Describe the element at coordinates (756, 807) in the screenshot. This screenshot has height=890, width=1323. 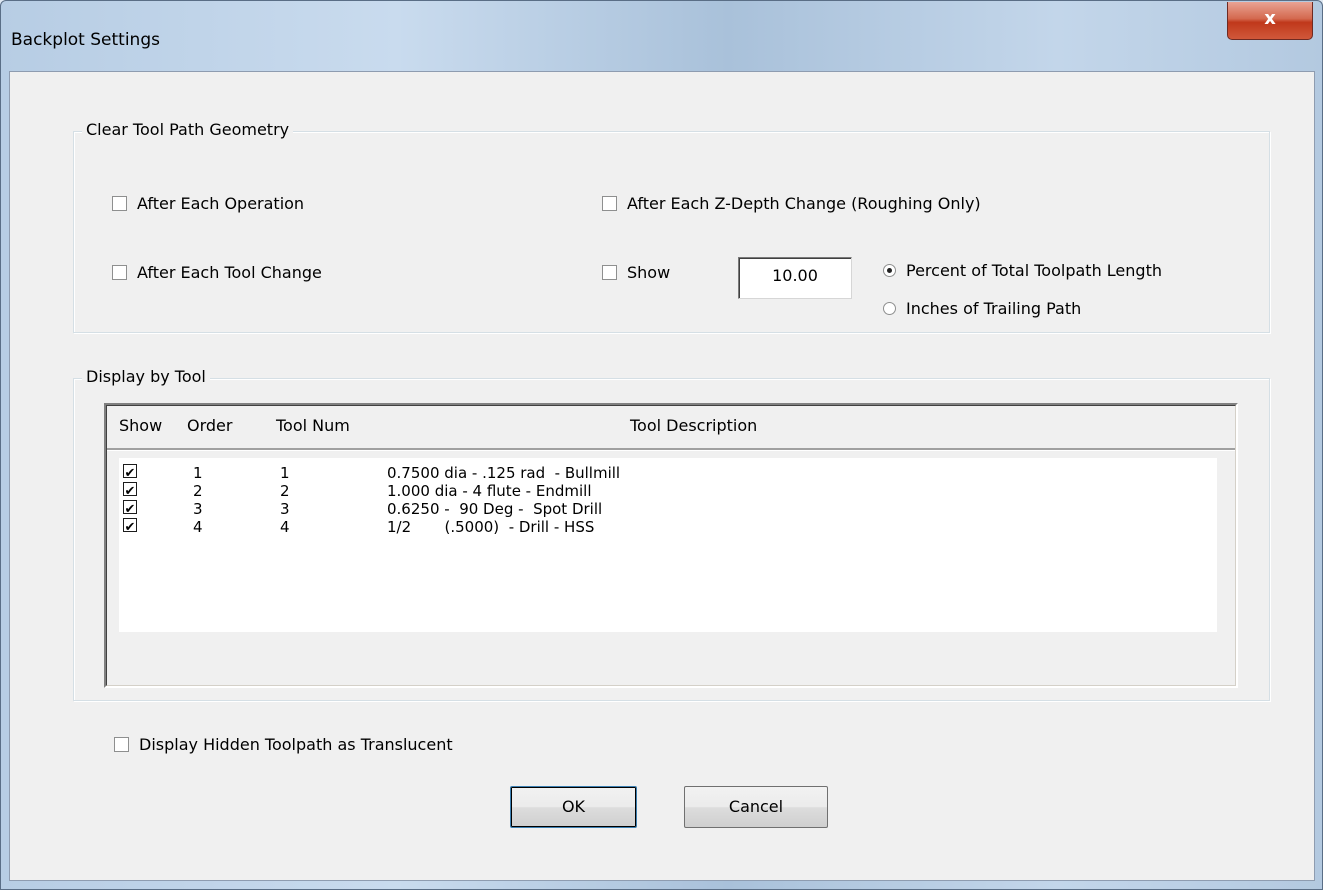
I see `cancel-button: Cancel` at that location.